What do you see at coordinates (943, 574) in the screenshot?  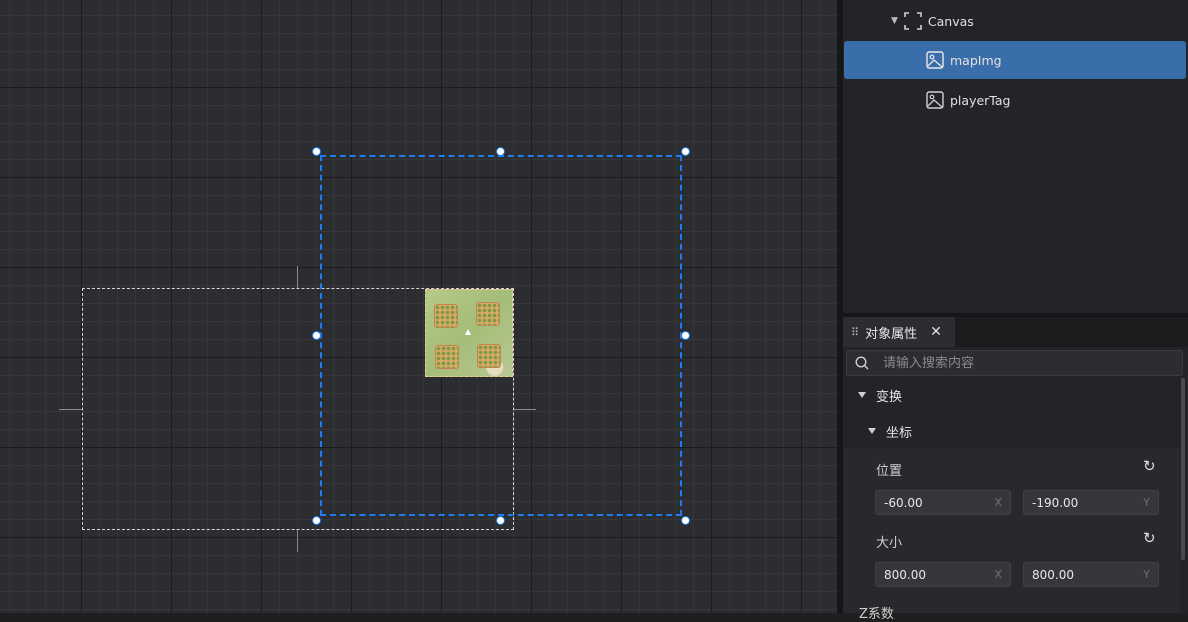 I see `size-x-field: 800.00 X` at bounding box center [943, 574].